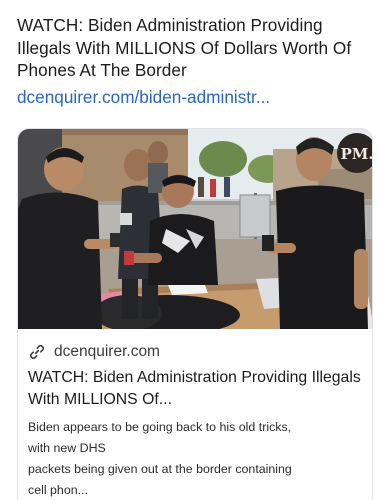 The height and width of the screenshot is (500, 380). What do you see at coordinates (356, 154) in the screenshot?
I see `pm-badge: PM.` at bounding box center [356, 154].